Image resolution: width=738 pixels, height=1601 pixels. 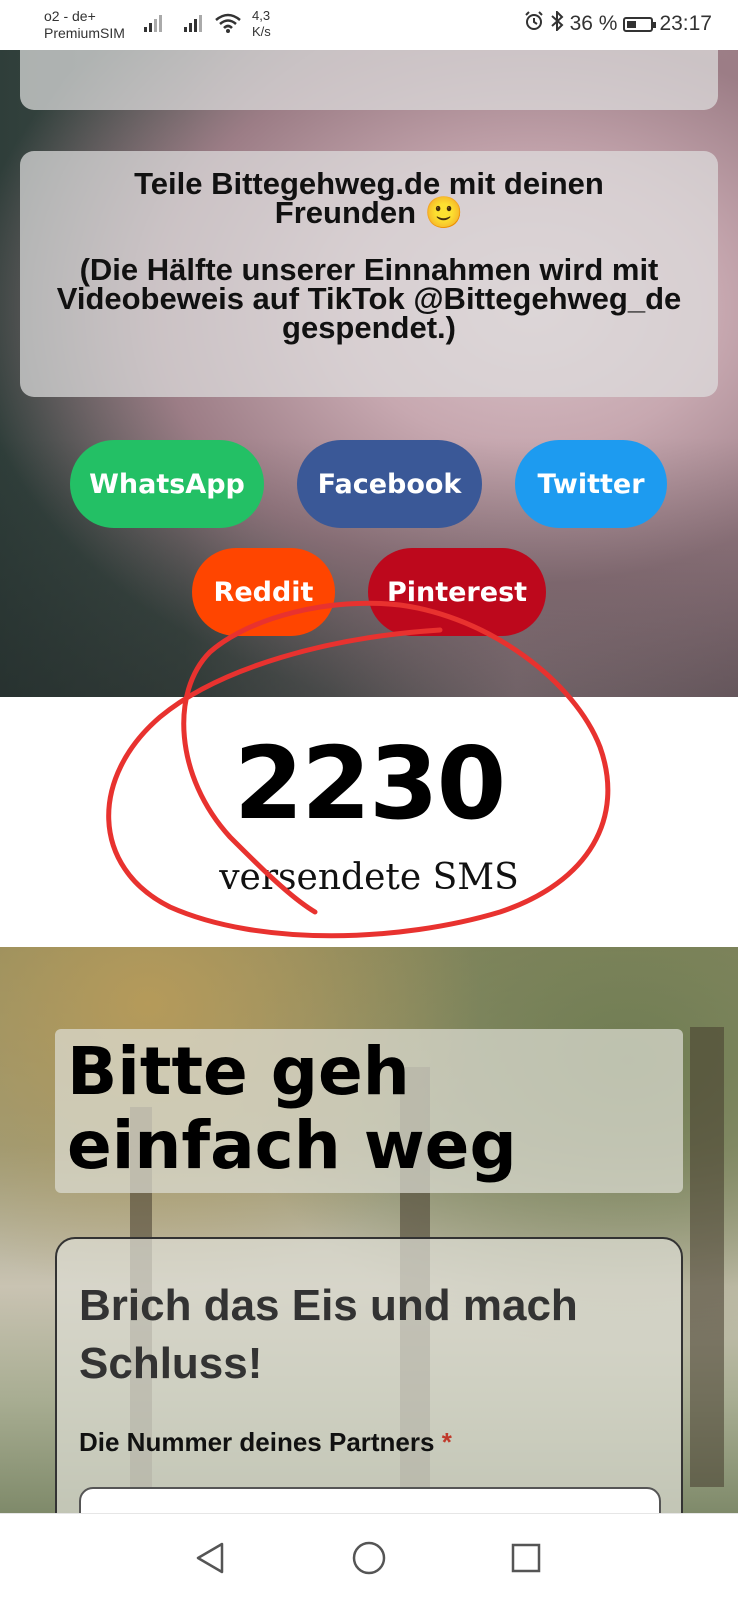 I want to click on reddit-share-button: Reddit, so click(x=263, y=592).